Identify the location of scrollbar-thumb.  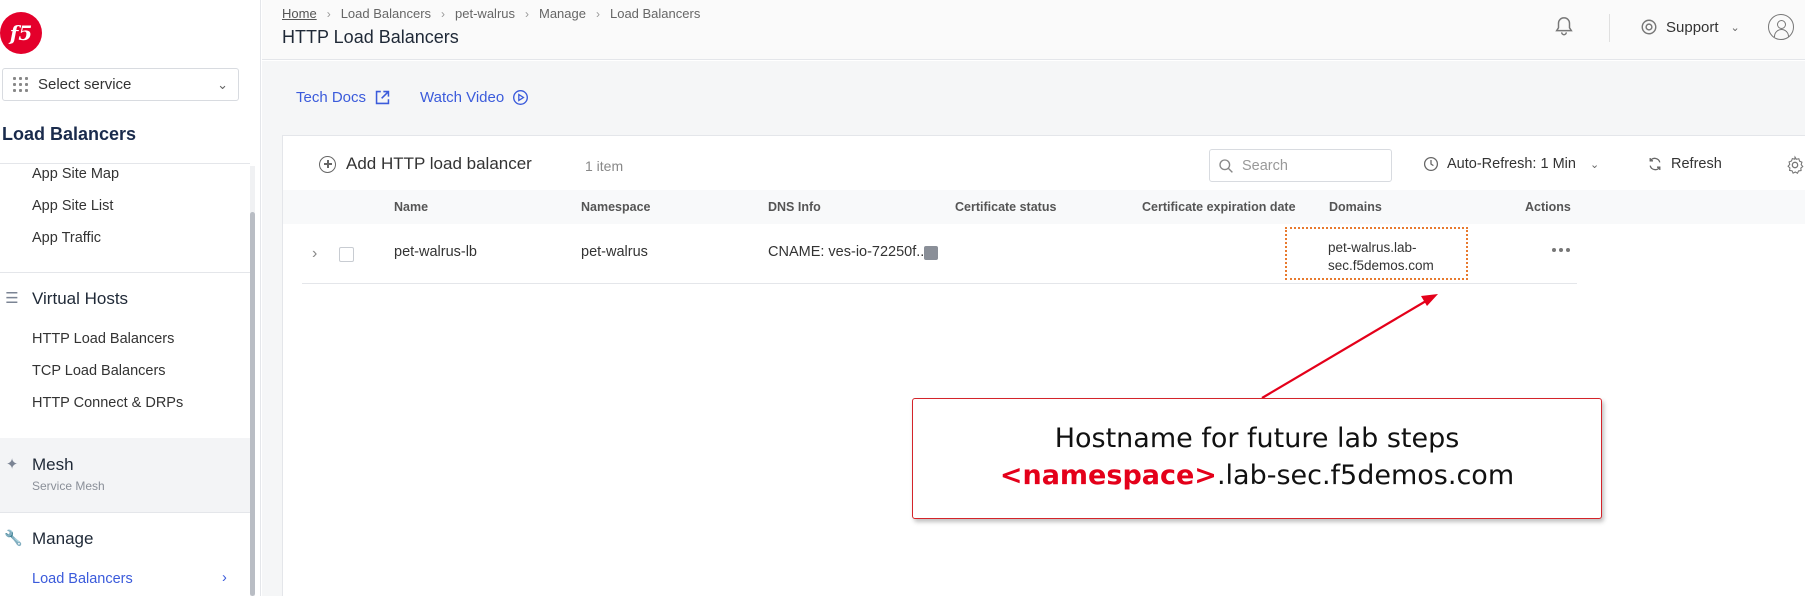
(252, 404).